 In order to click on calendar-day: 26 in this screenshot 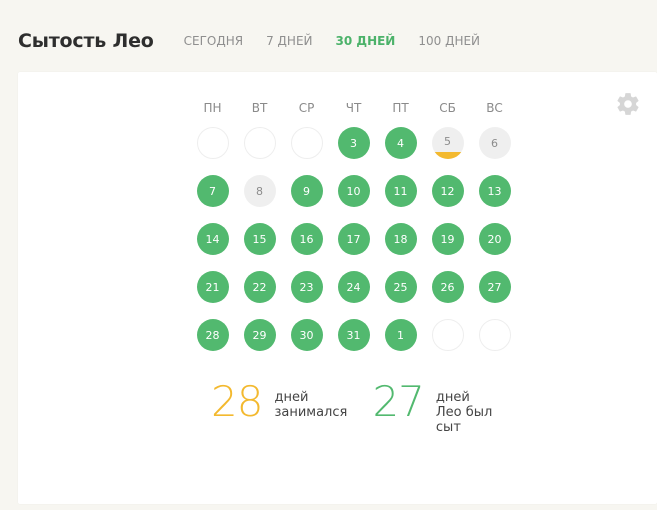, I will do `click(447, 287)`.